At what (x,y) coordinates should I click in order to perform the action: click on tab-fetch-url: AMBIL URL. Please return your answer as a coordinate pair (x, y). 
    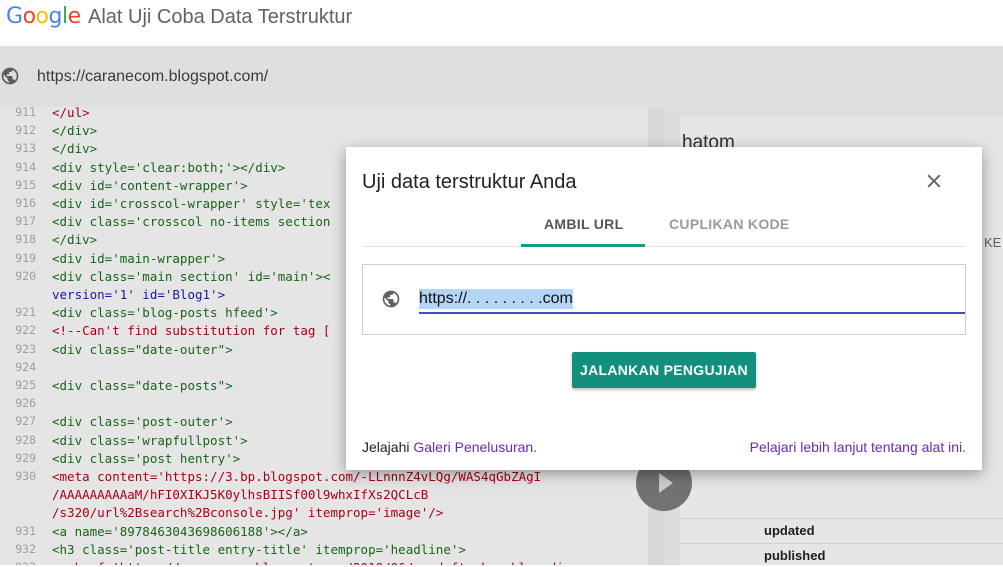
    Looking at the image, I should click on (583, 224).